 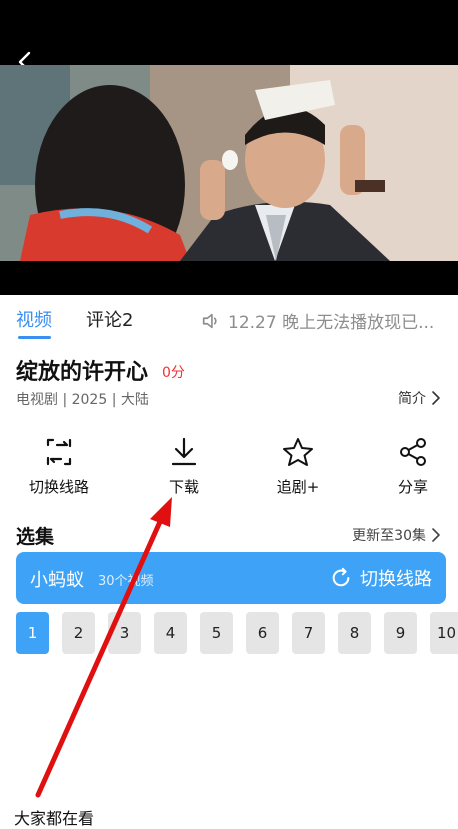 What do you see at coordinates (126, 581) in the screenshot?
I see `source-count: 30个视频` at bounding box center [126, 581].